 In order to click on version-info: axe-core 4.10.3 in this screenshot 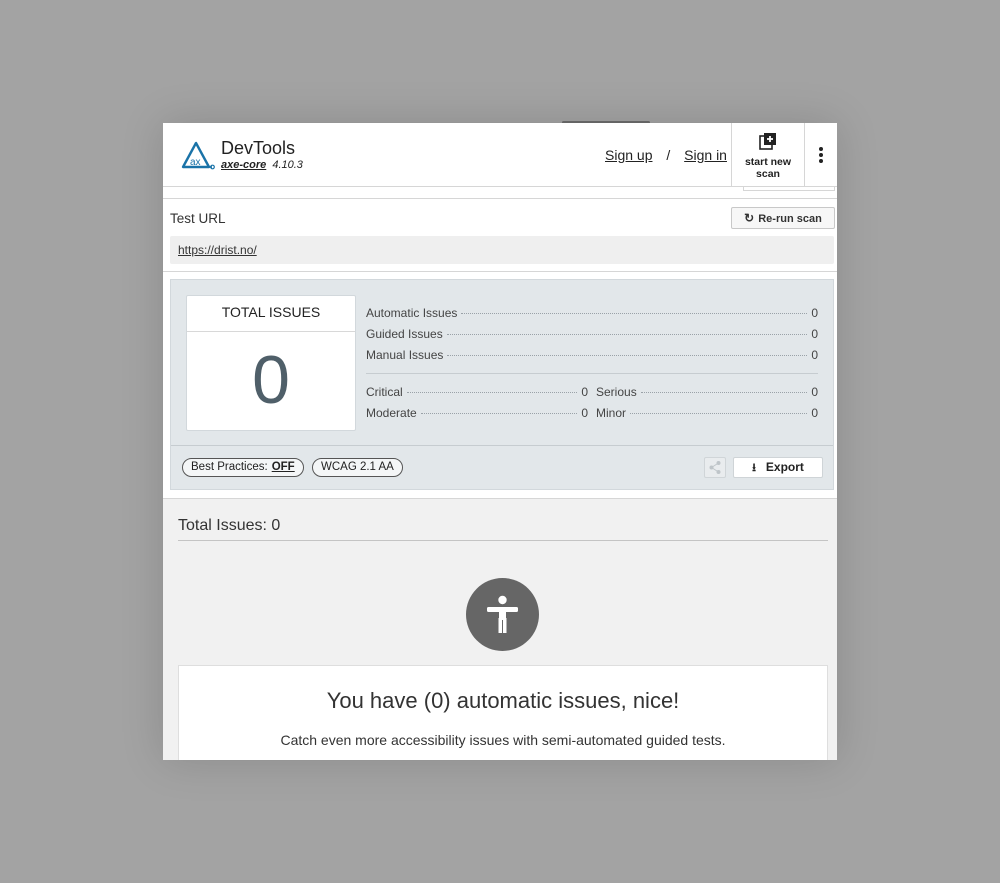, I will do `click(262, 165)`.